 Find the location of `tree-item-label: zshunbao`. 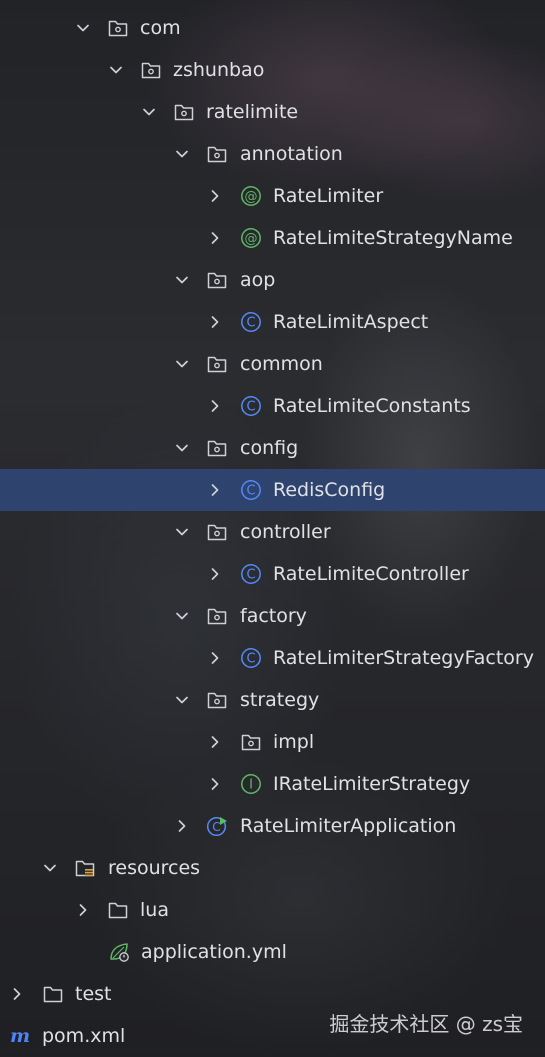

tree-item-label: zshunbao is located at coordinates (219, 70).